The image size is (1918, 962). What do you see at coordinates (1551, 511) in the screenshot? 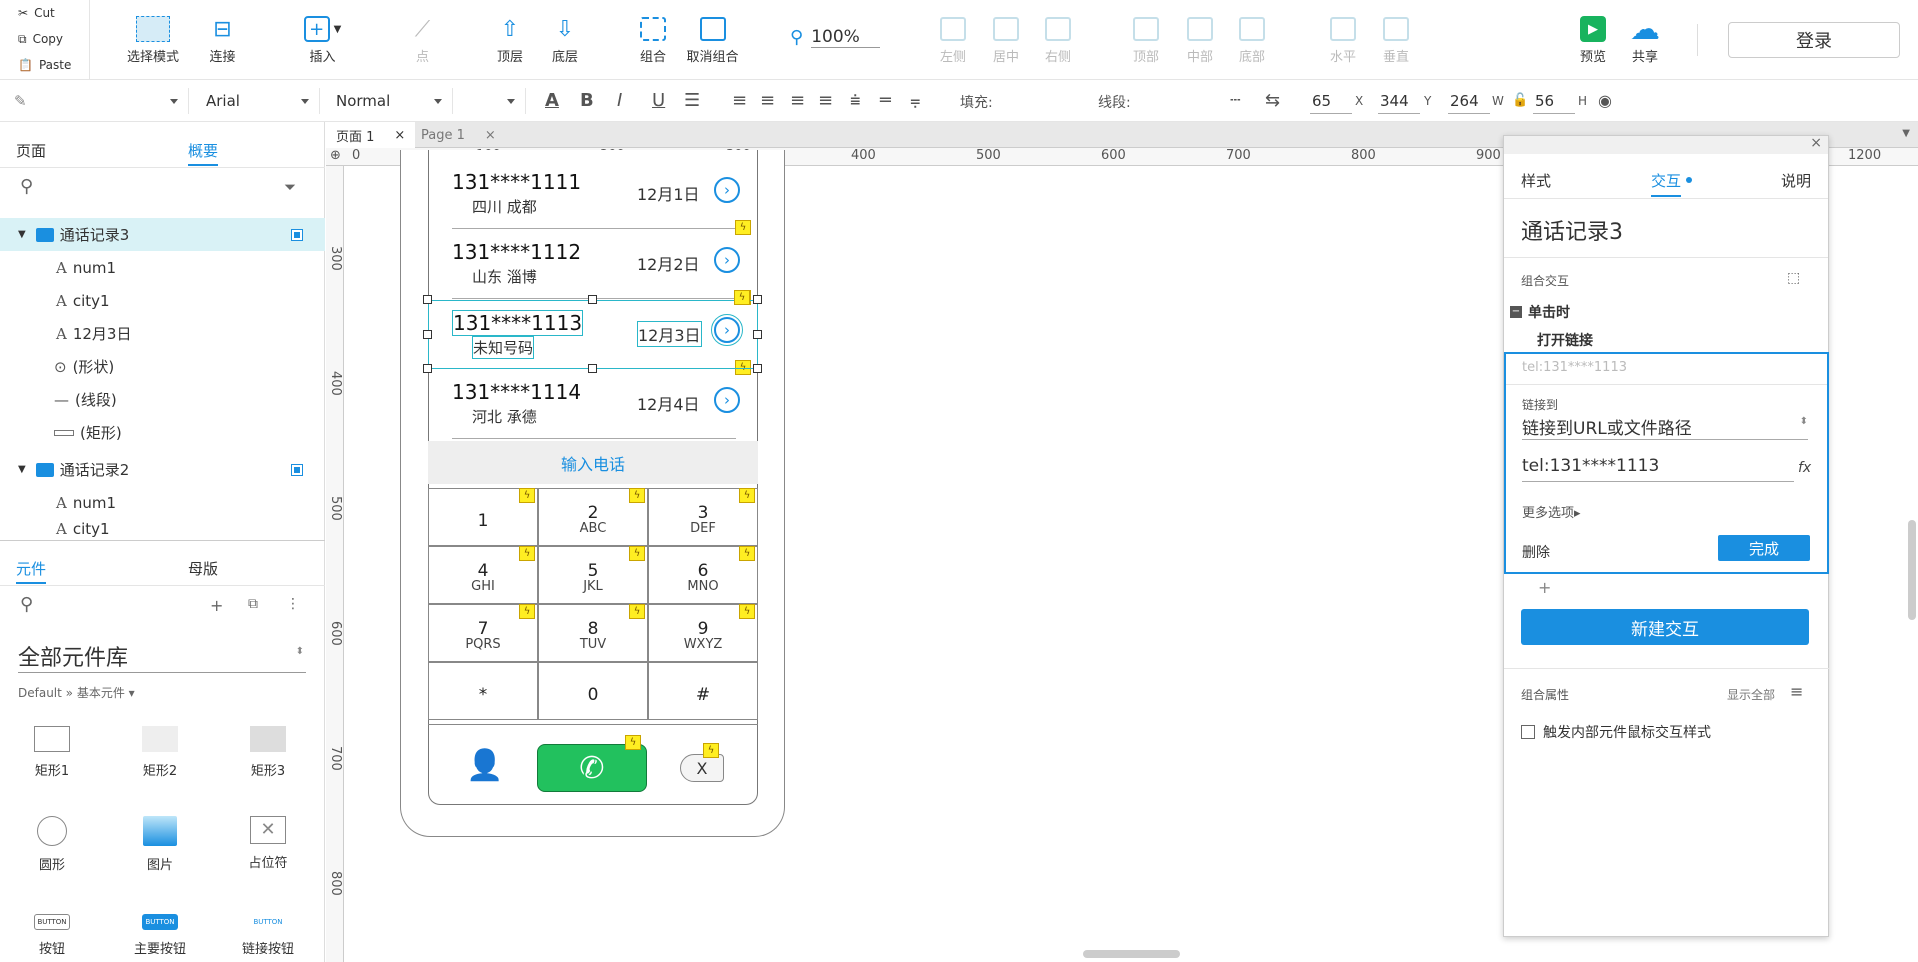
I see `more-options-link: 更多选项▸` at bounding box center [1551, 511].